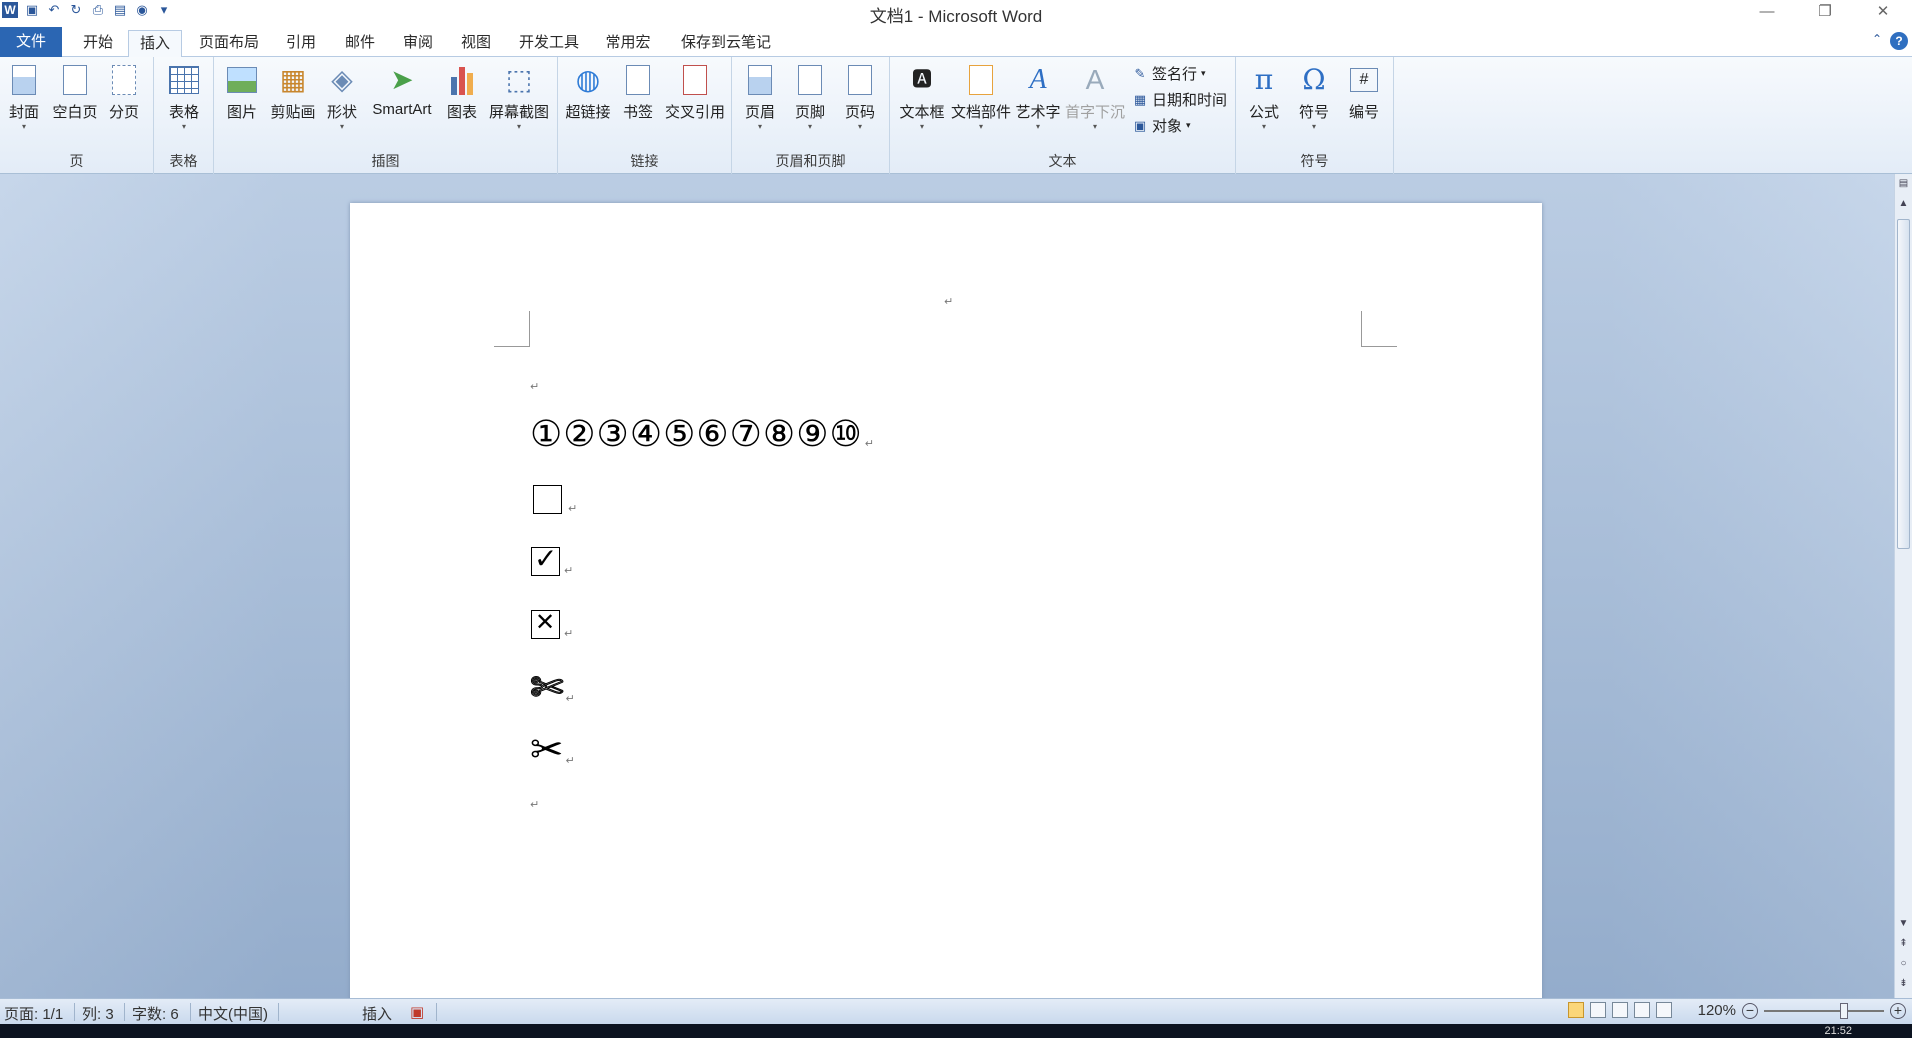  What do you see at coordinates (1620, 1010) in the screenshot?
I see `web-layout-icon` at bounding box center [1620, 1010].